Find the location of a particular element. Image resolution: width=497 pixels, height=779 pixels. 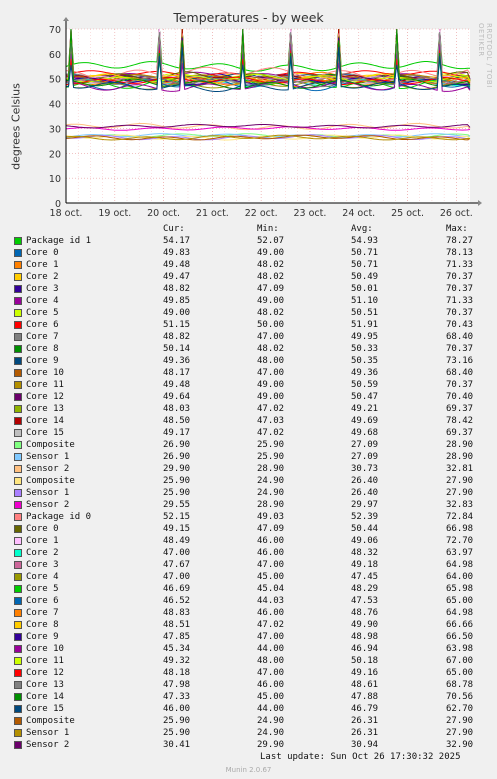

legend-min-value: 25.90 is located at coordinates (271, 445).